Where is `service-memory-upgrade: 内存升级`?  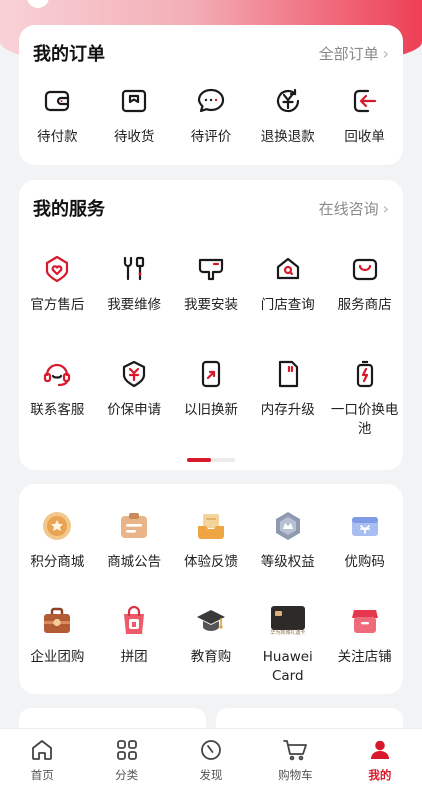
service-memory-upgrade: 内存升级 is located at coordinates (287, 398).